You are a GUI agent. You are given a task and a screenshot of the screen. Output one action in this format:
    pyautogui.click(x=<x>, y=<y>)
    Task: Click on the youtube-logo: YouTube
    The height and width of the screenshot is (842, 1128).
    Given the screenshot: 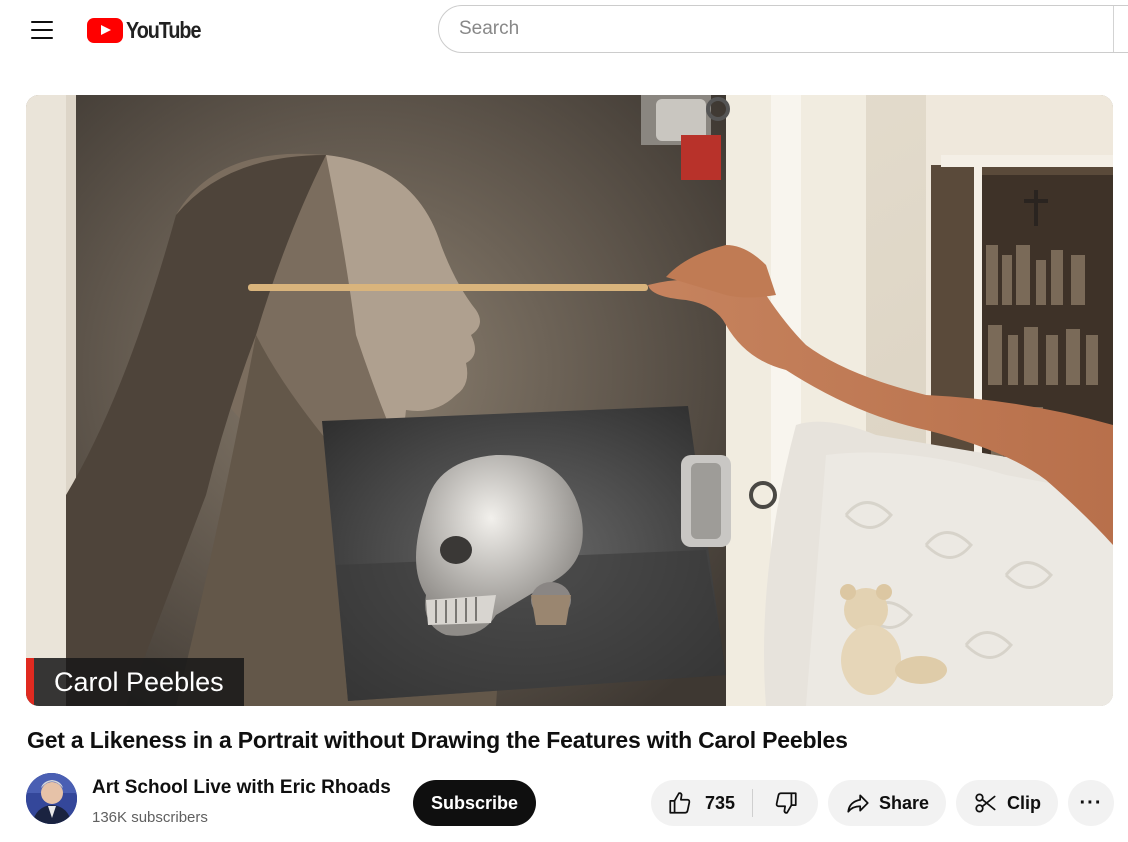 What is the action you would take?
    pyautogui.click(x=150, y=30)
    